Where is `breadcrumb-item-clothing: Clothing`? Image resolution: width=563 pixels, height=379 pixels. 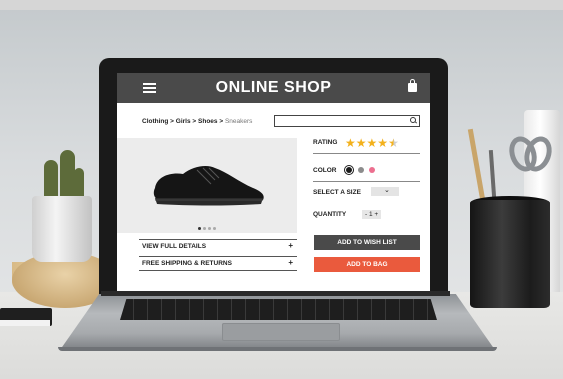
breadcrumb-item-clothing: Clothing is located at coordinates (155, 121).